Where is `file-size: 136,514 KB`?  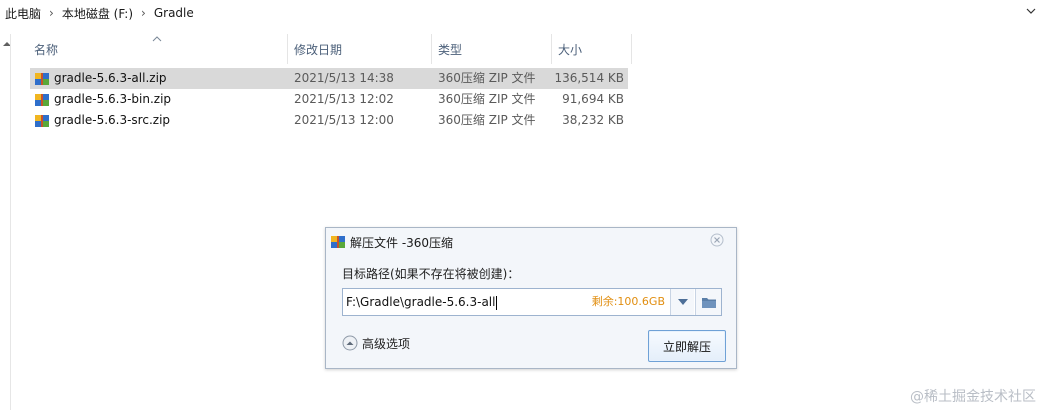 file-size: 136,514 KB is located at coordinates (589, 78).